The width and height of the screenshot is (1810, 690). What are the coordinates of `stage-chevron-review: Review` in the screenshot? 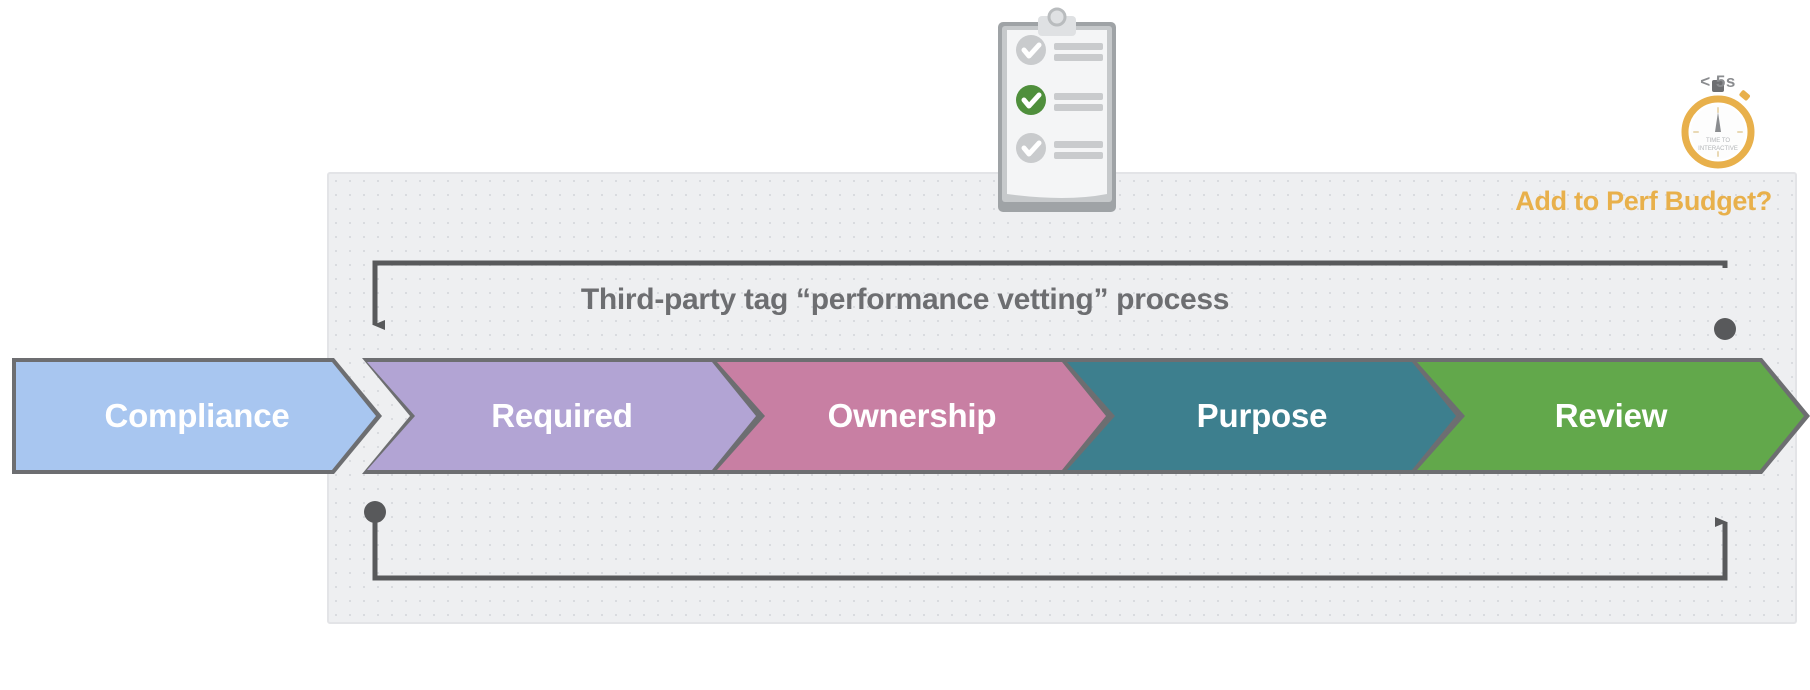 It's located at (1611, 416).